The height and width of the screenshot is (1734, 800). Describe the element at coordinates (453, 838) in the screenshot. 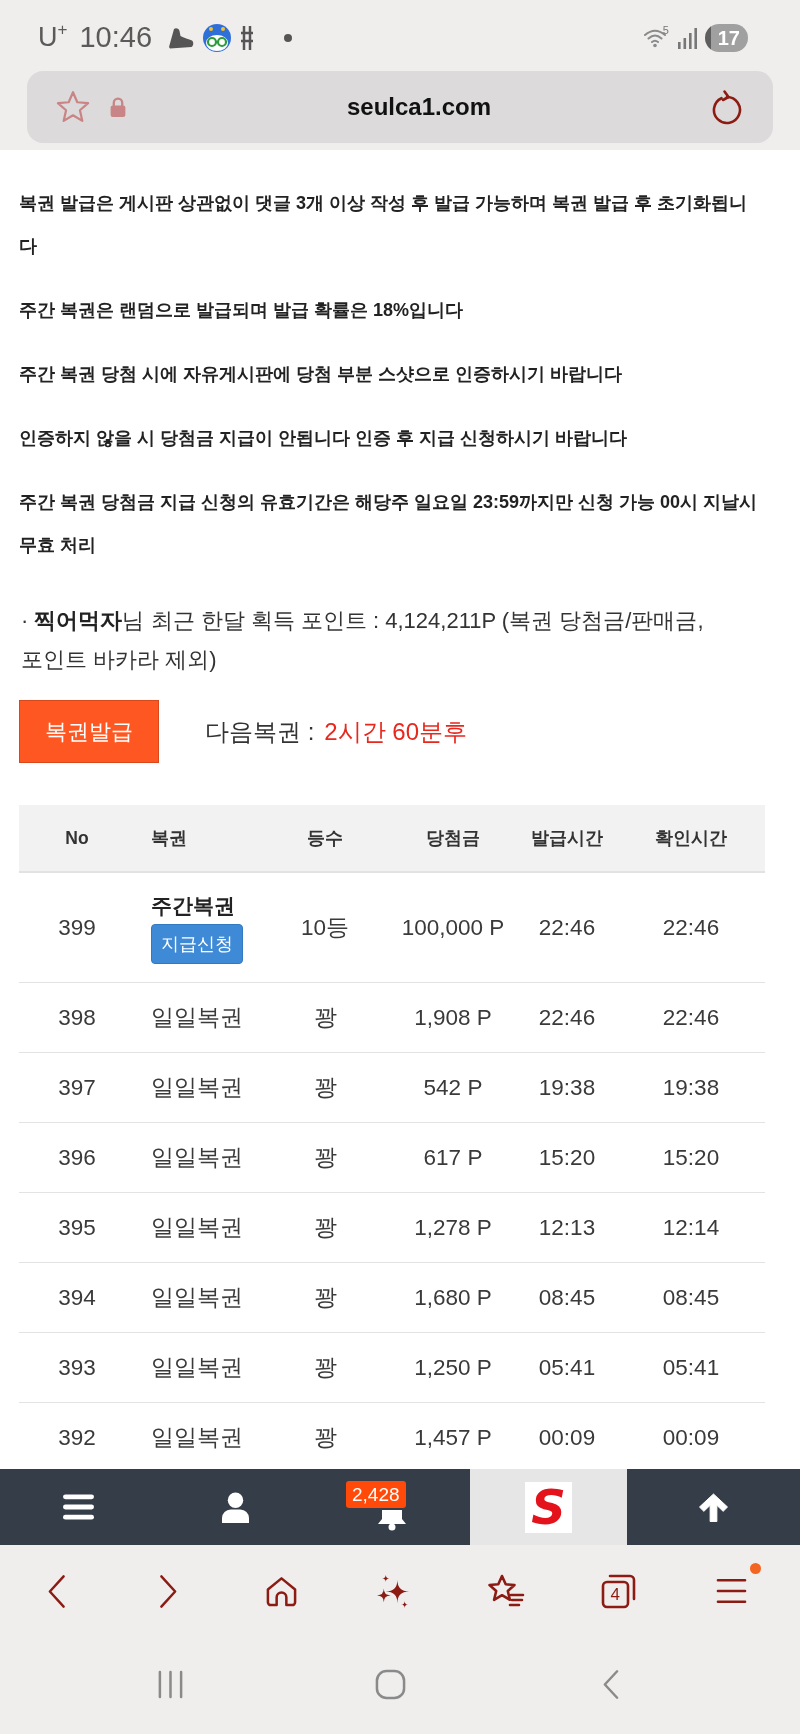

I see `column-header: 당첨금` at that location.